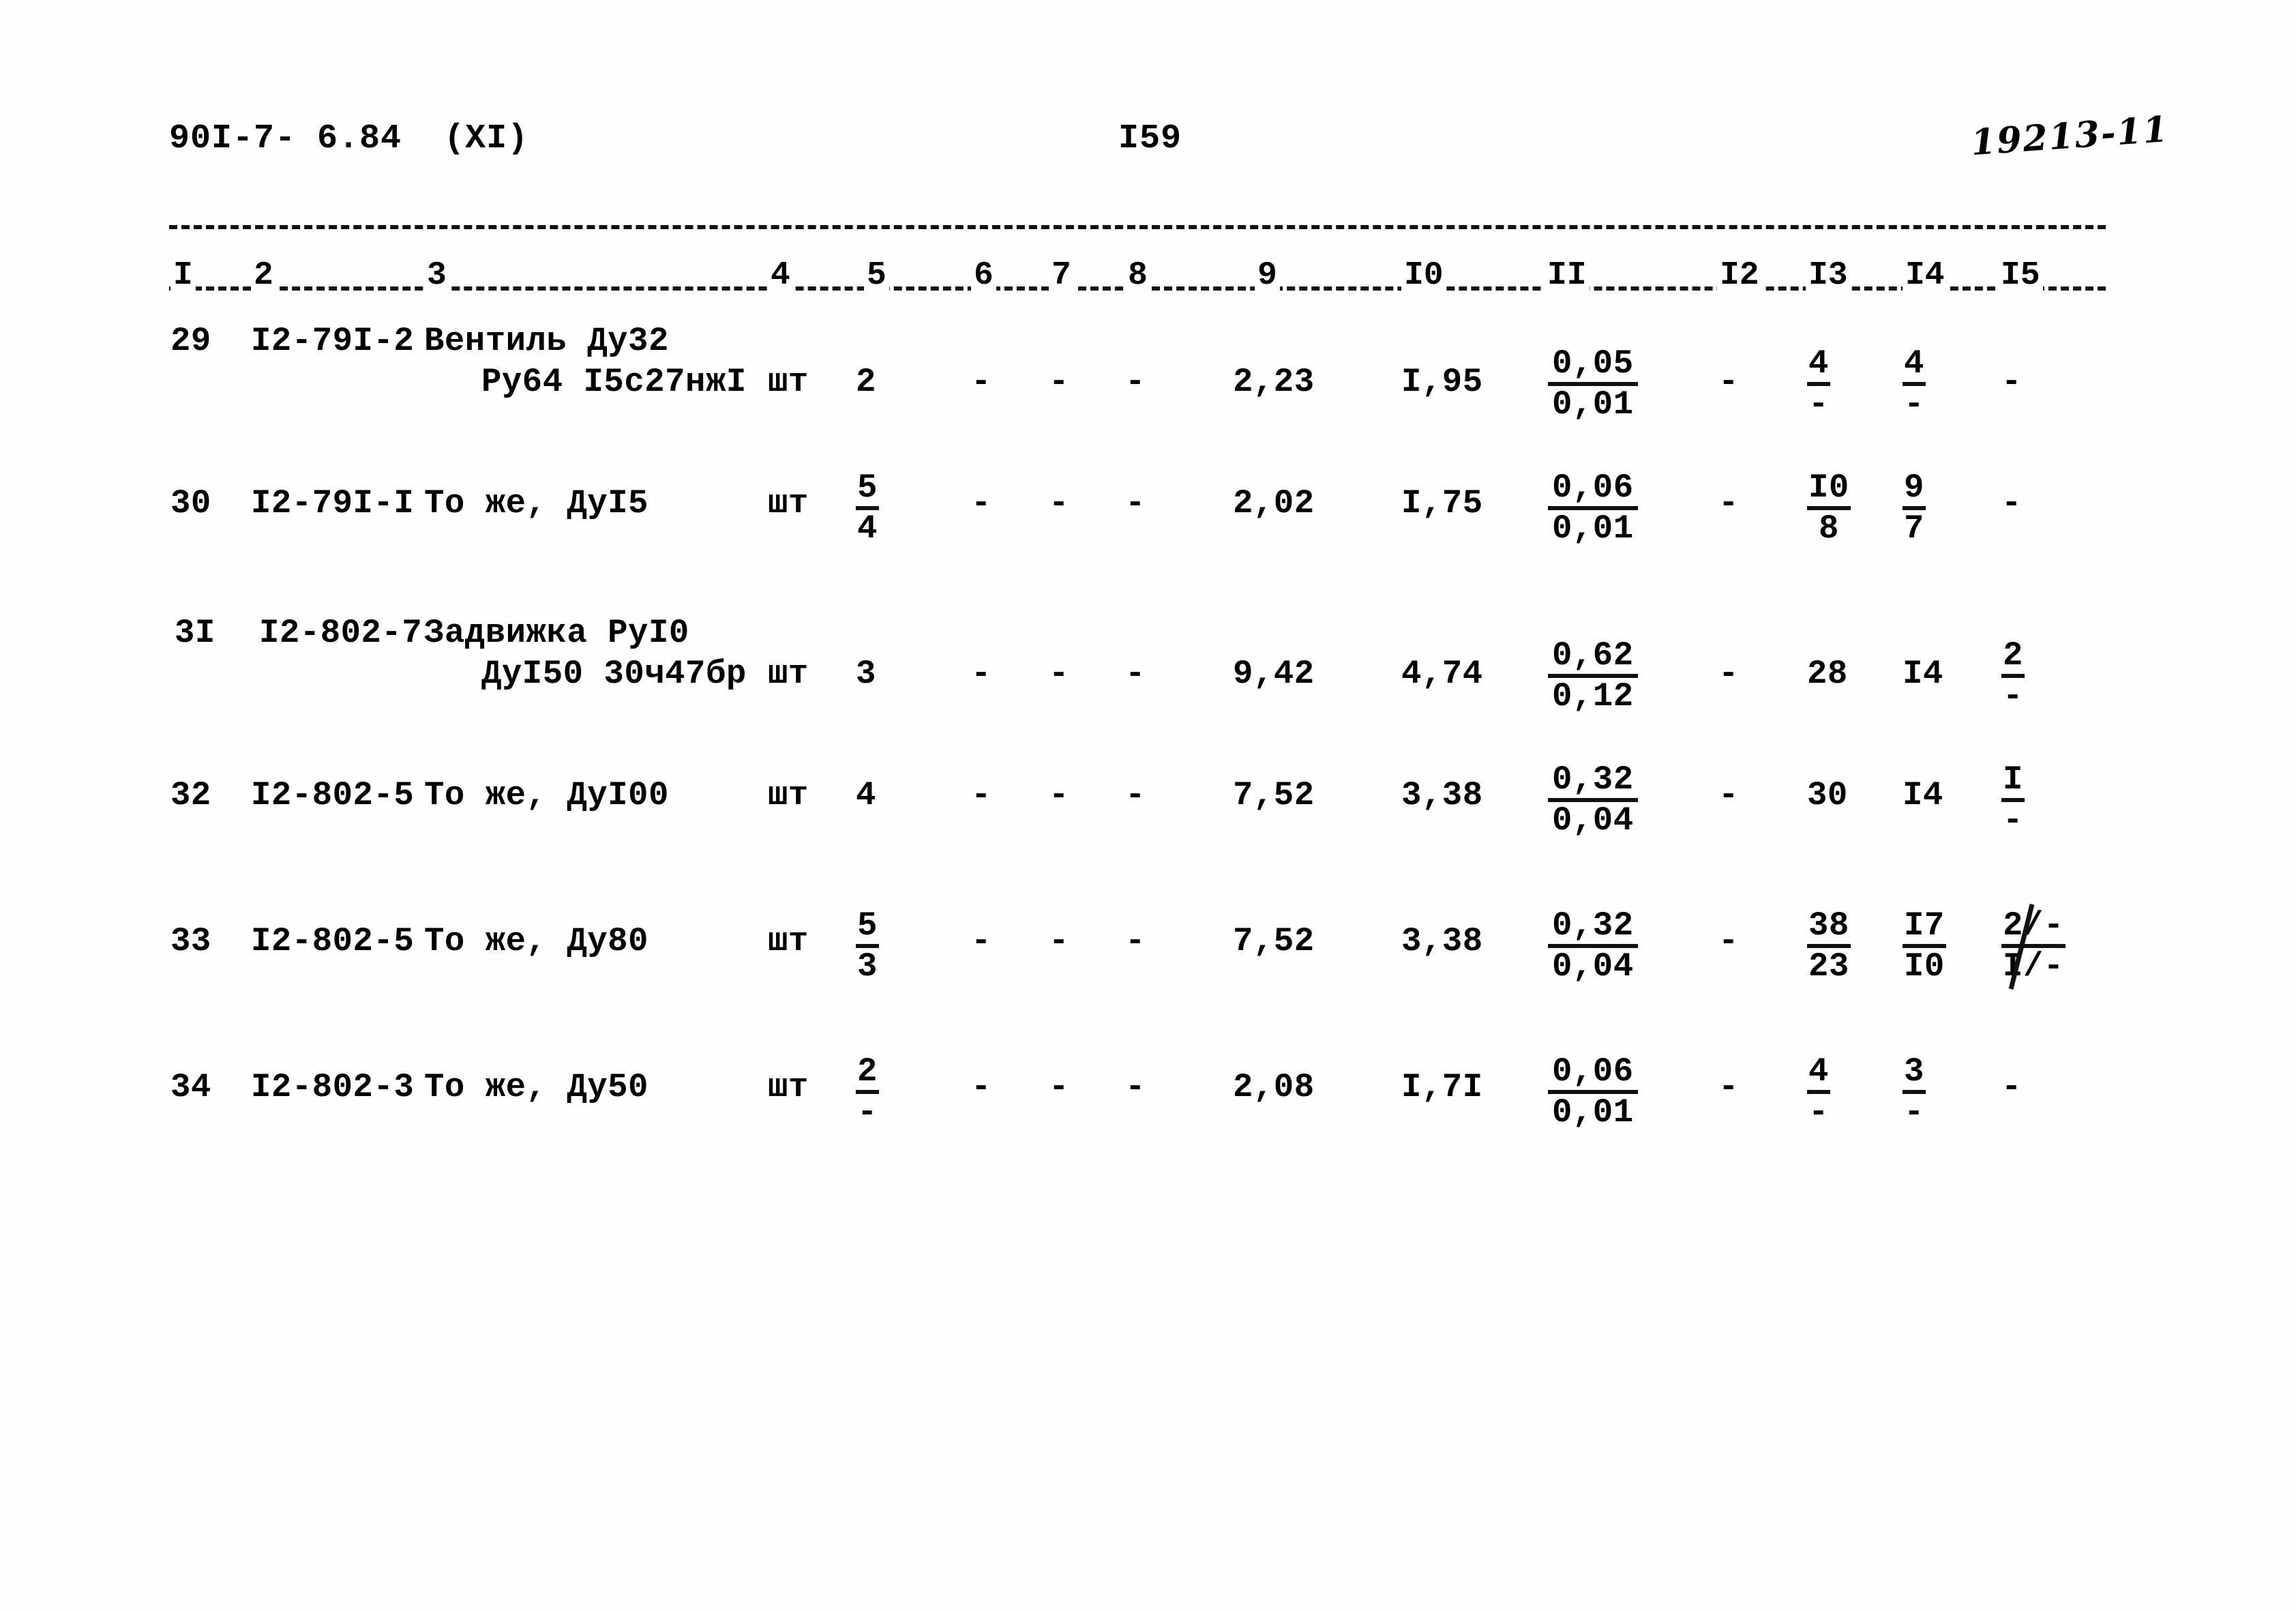  What do you see at coordinates (1739, 275) in the screenshot?
I see `column-number-12: I2` at bounding box center [1739, 275].